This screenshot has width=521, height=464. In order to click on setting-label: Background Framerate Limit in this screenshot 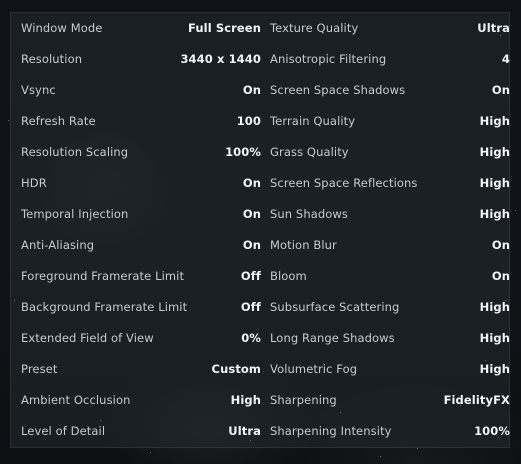, I will do `click(104, 307)`.